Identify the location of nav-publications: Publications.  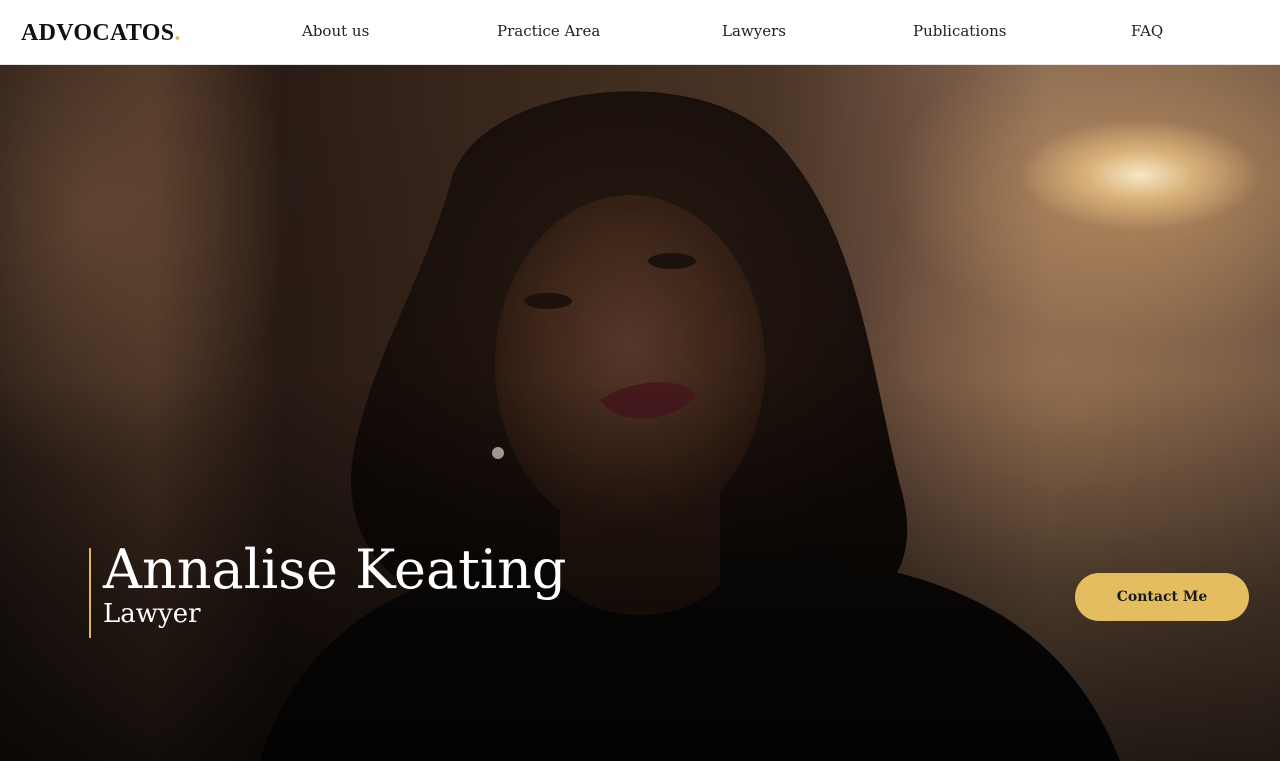
(960, 31).